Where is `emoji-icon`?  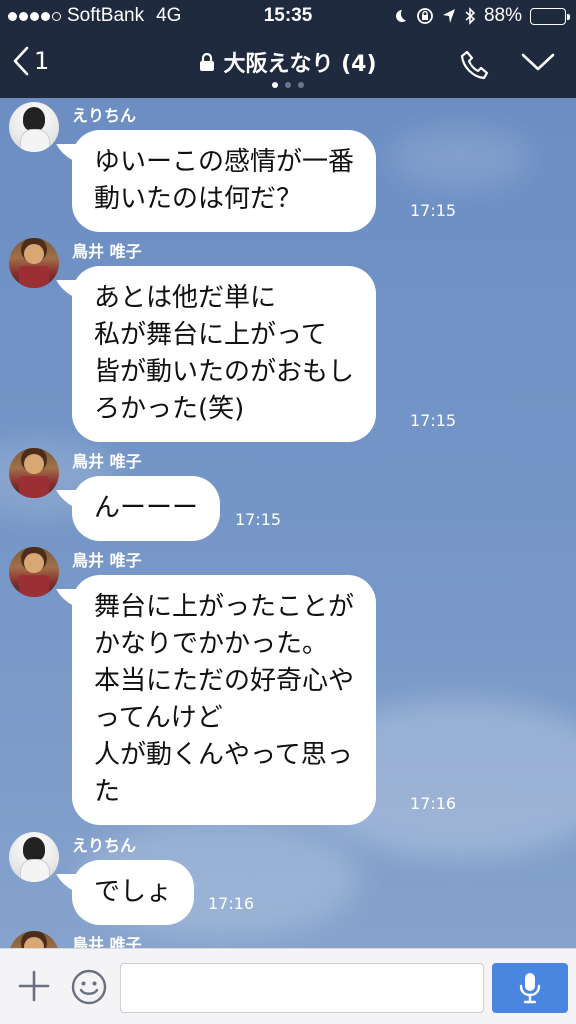
emoji-icon is located at coordinates (89, 987).